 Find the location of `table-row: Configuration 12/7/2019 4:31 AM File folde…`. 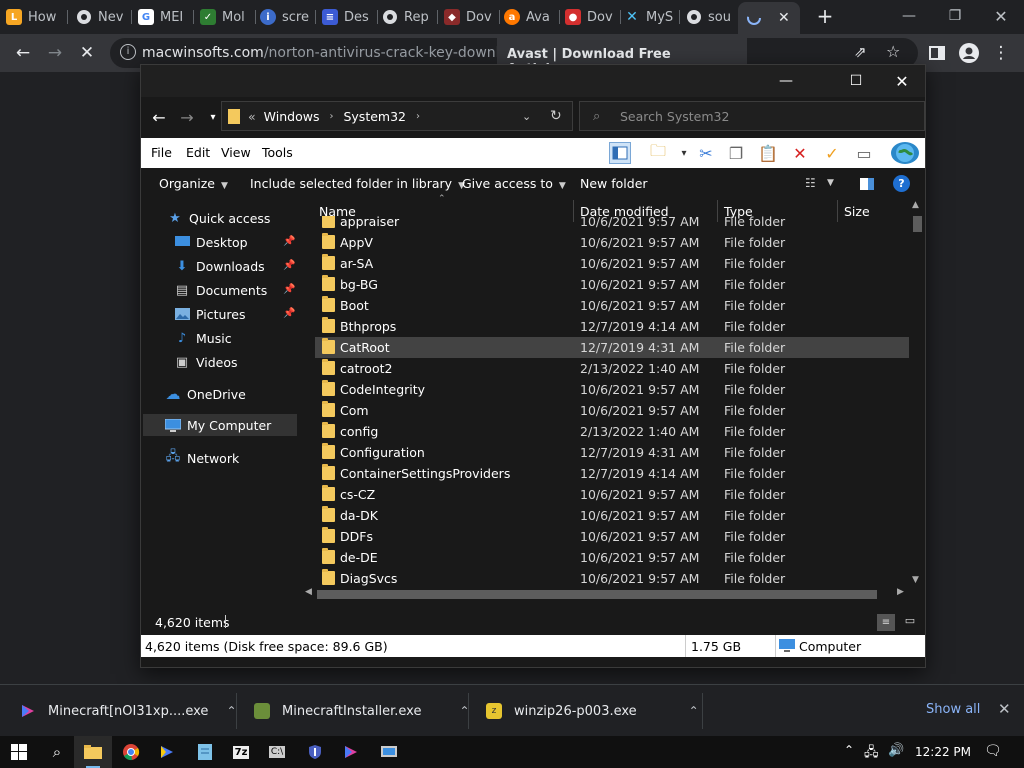

table-row: Configuration 12/7/2019 4:31 AM File folde… is located at coordinates (612, 452).